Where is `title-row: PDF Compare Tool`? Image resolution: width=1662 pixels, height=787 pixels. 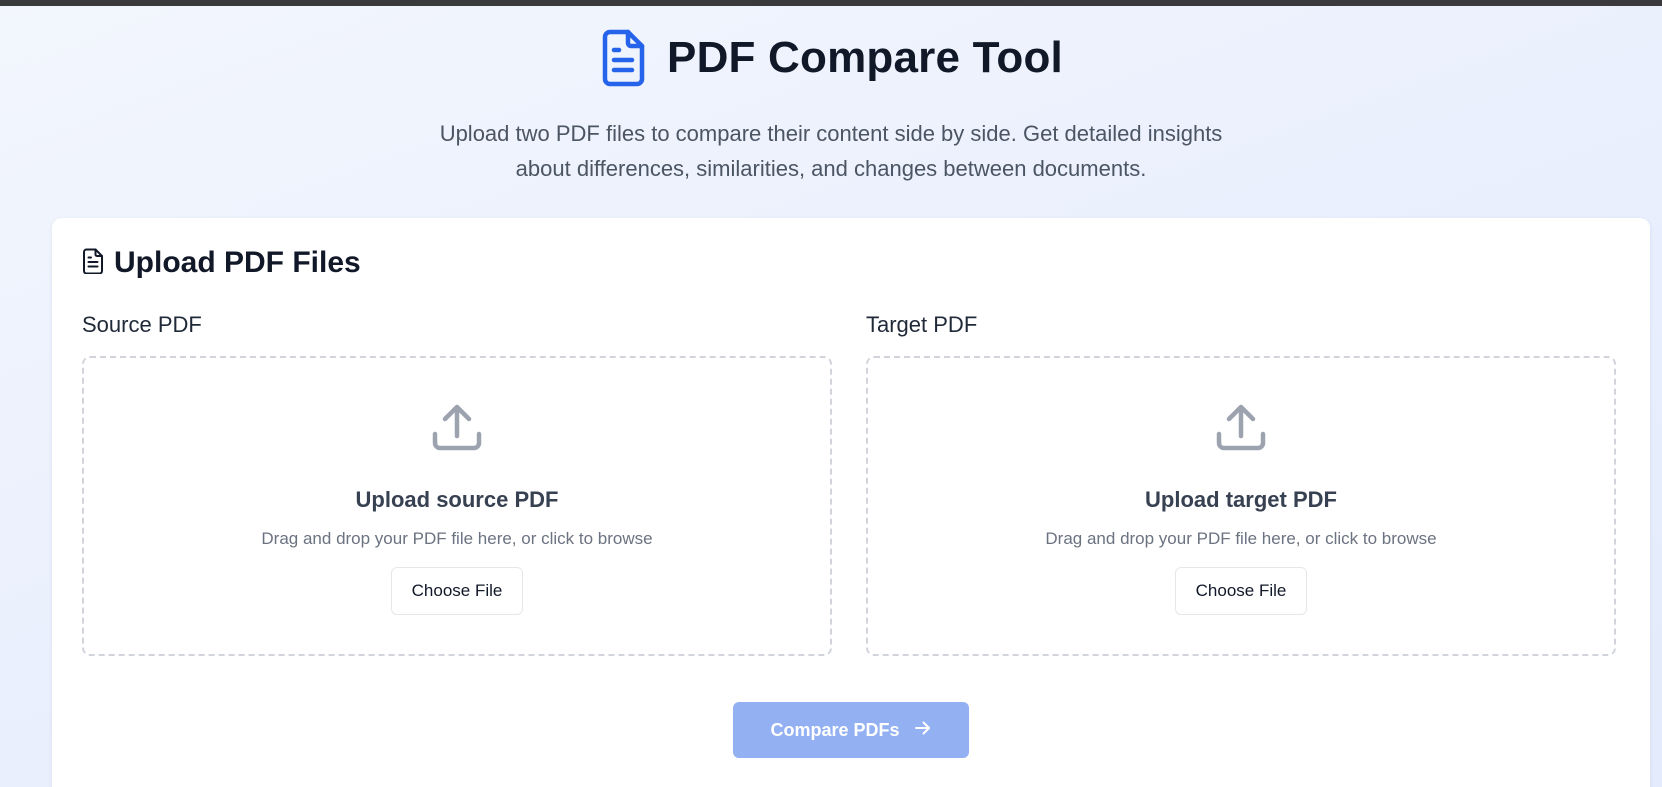
title-row: PDF Compare Tool is located at coordinates (831, 58).